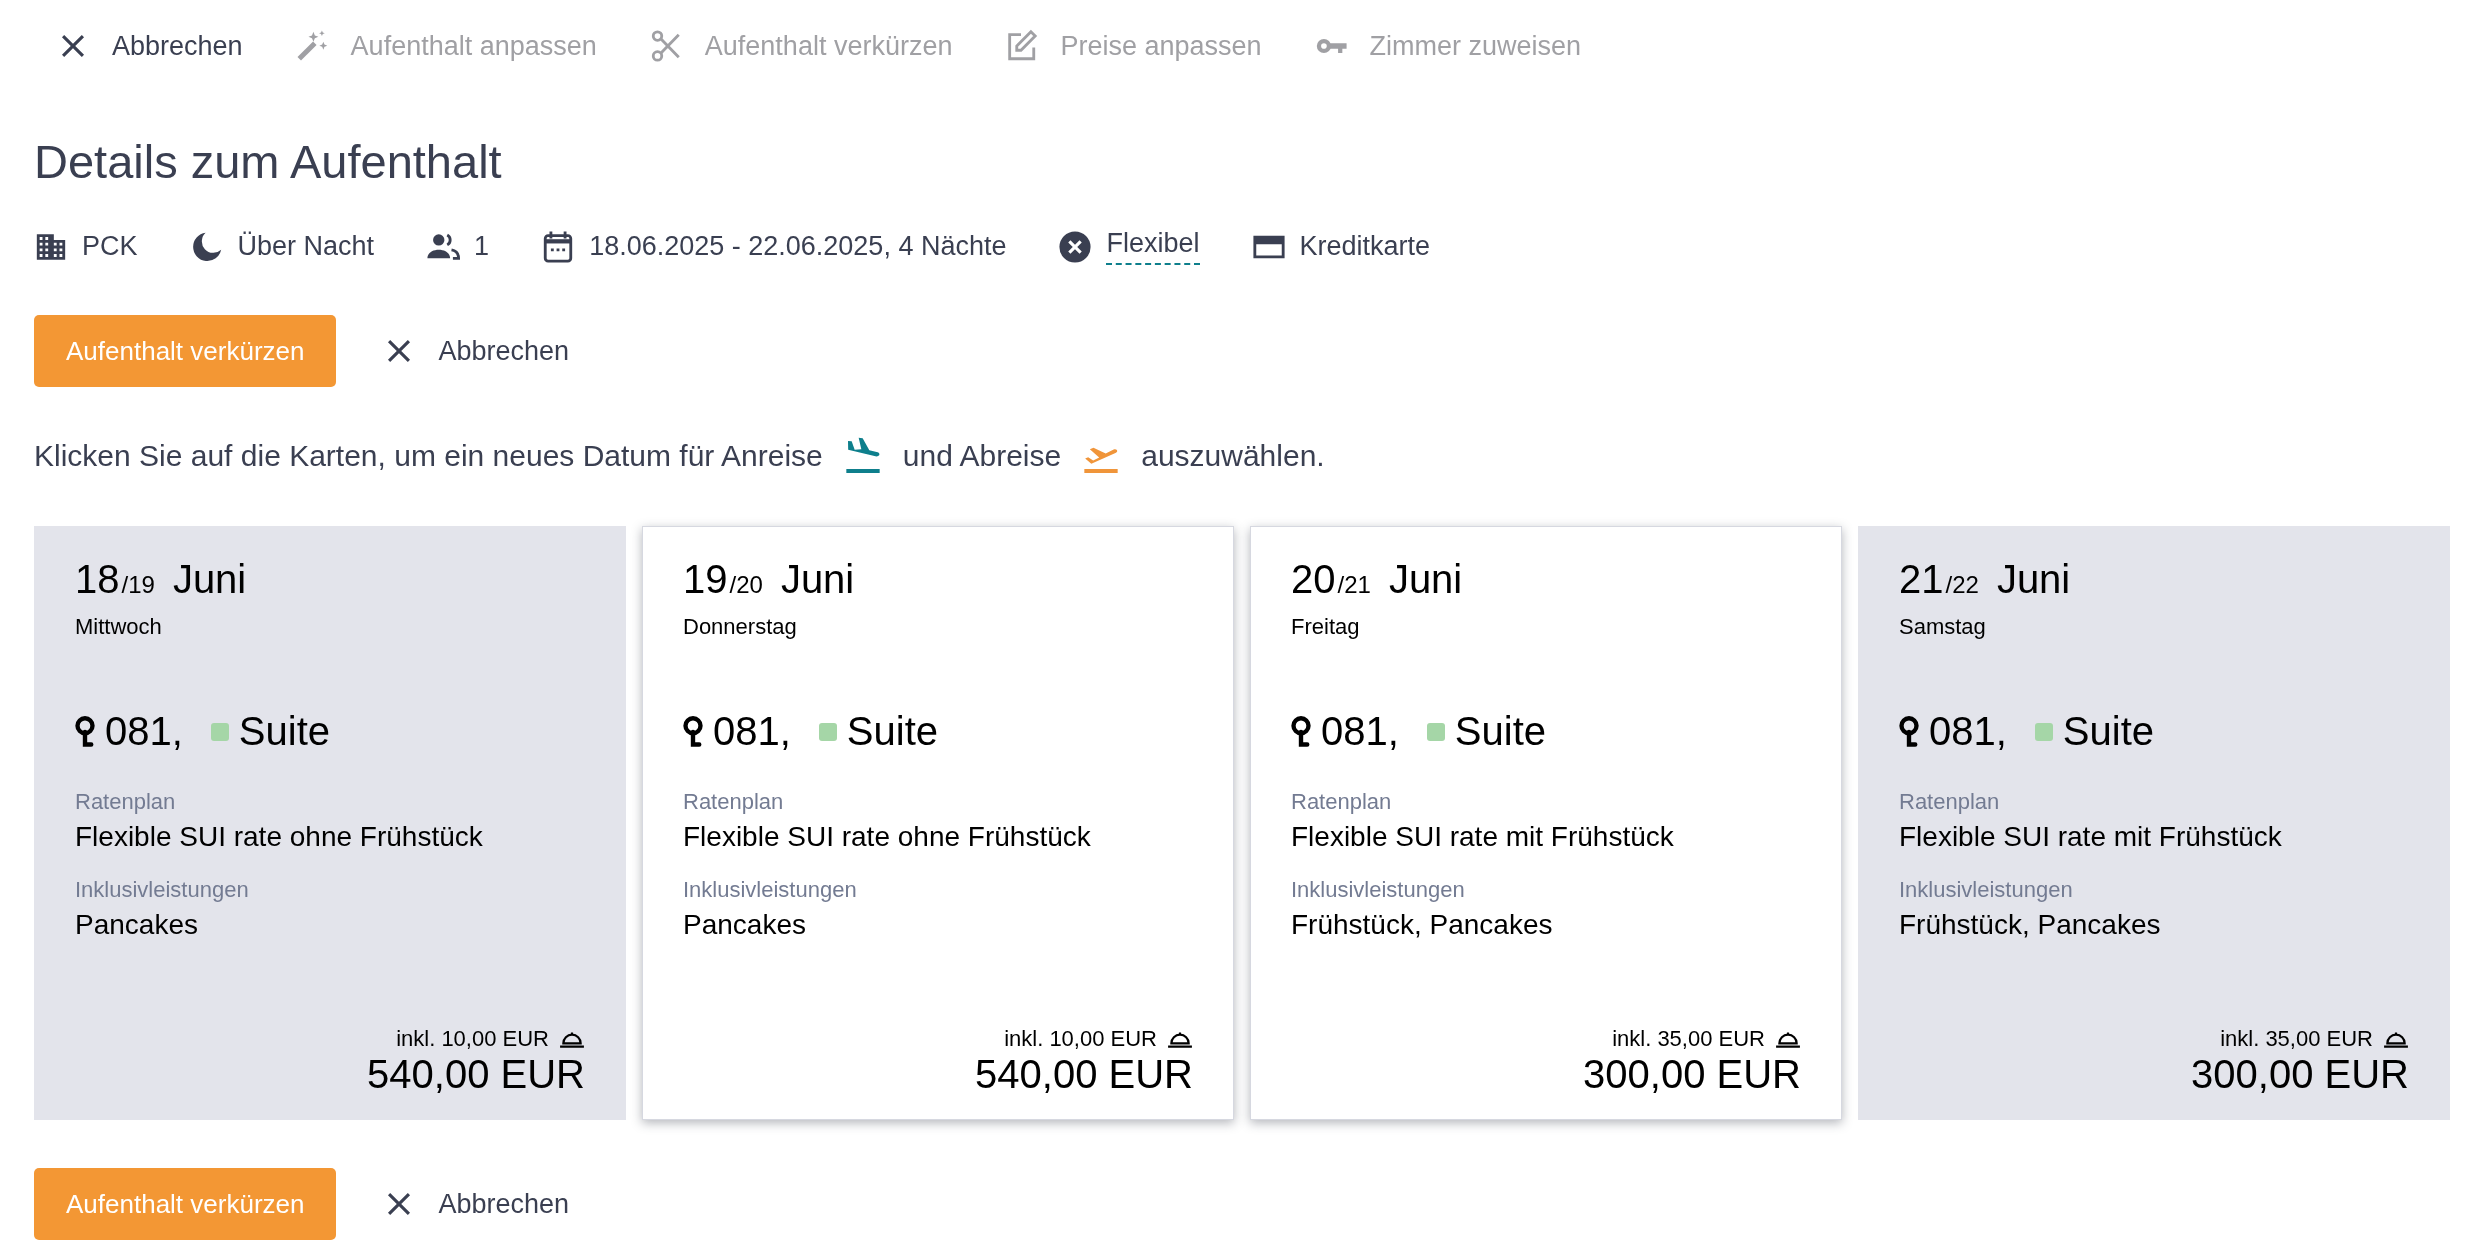  Describe the element at coordinates (740, 627) in the screenshot. I see `weekday: Donnerstag` at that location.